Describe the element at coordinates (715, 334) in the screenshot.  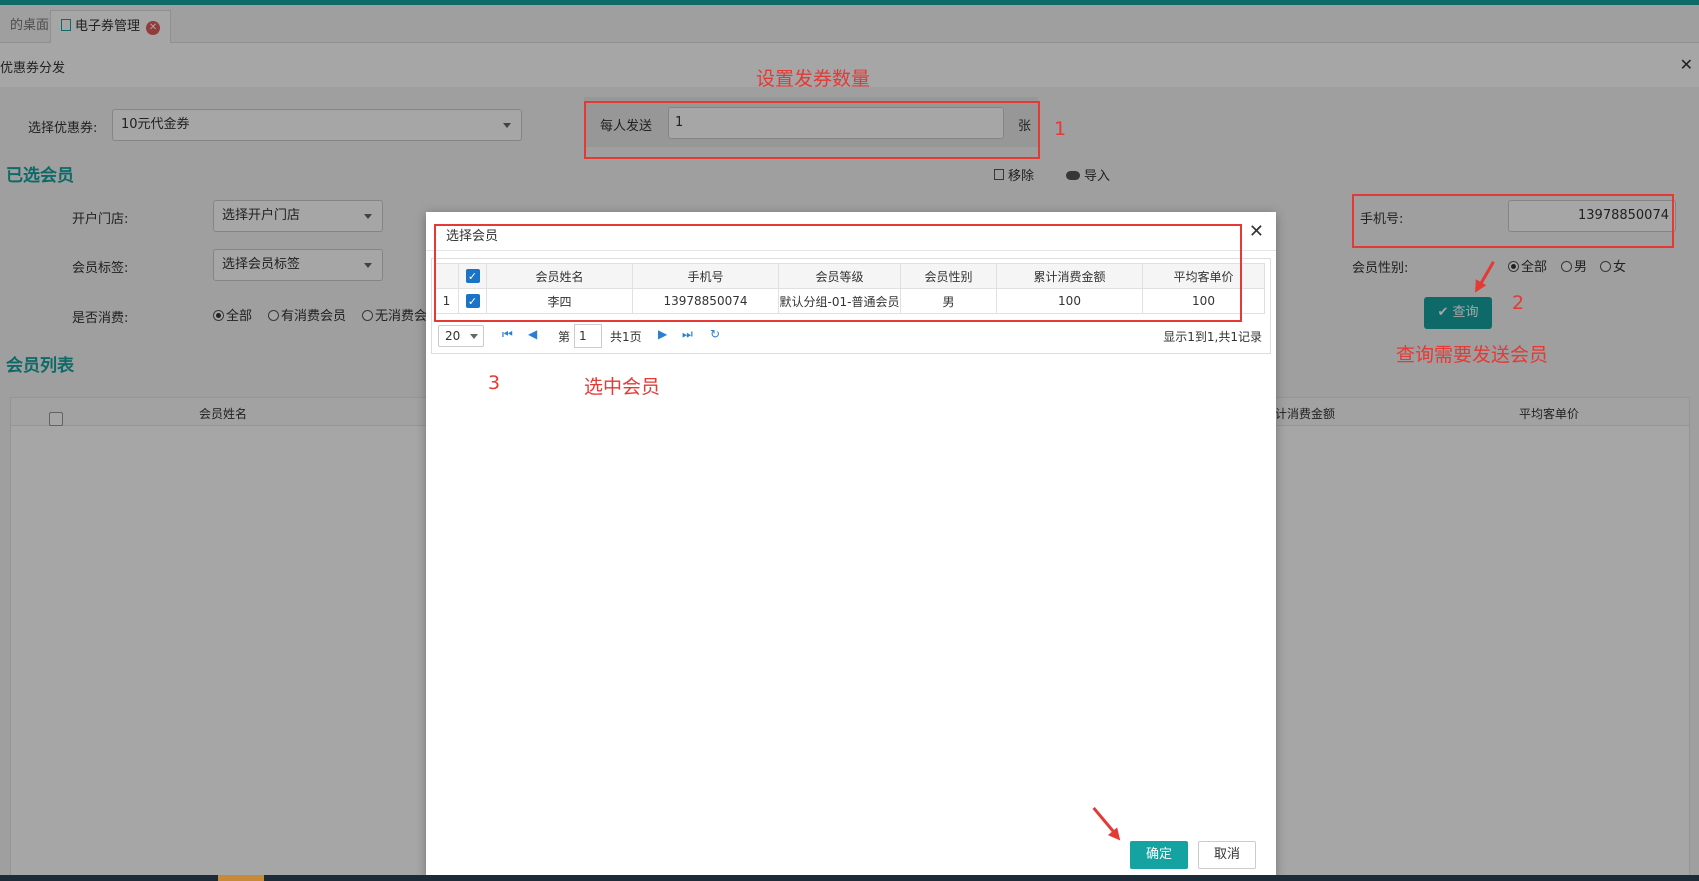
I see `refresh-icon: ↻` at that location.